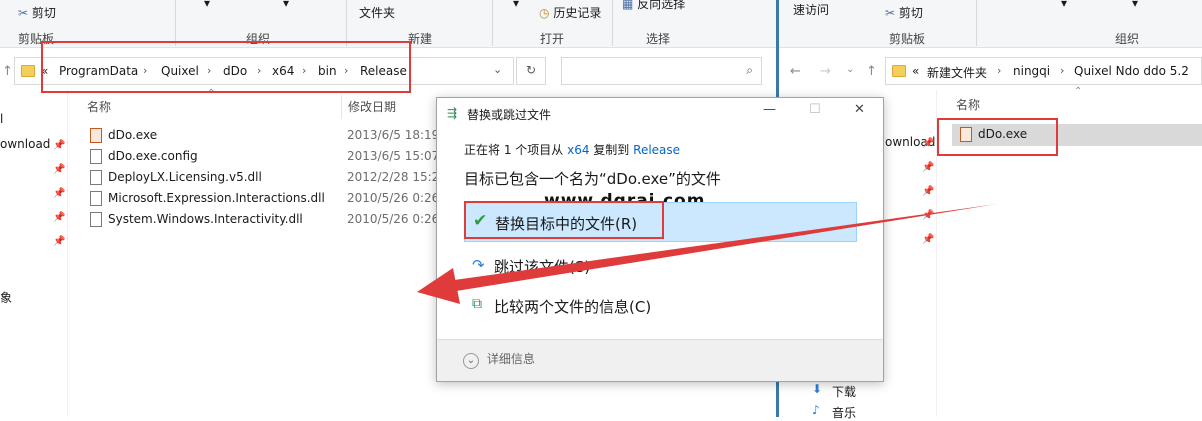 The image size is (1202, 421). Describe the element at coordinates (438, 286) in the screenshot. I see `arrow-head-icon` at that location.